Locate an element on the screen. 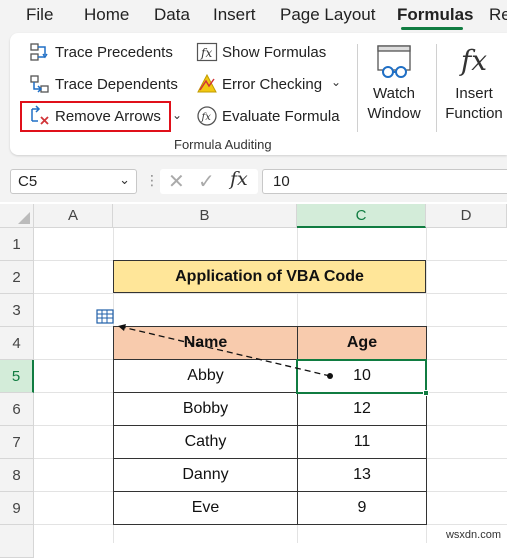 The height and width of the screenshot is (558, 507). worksheet-icon is located at coordinates (105, 316).